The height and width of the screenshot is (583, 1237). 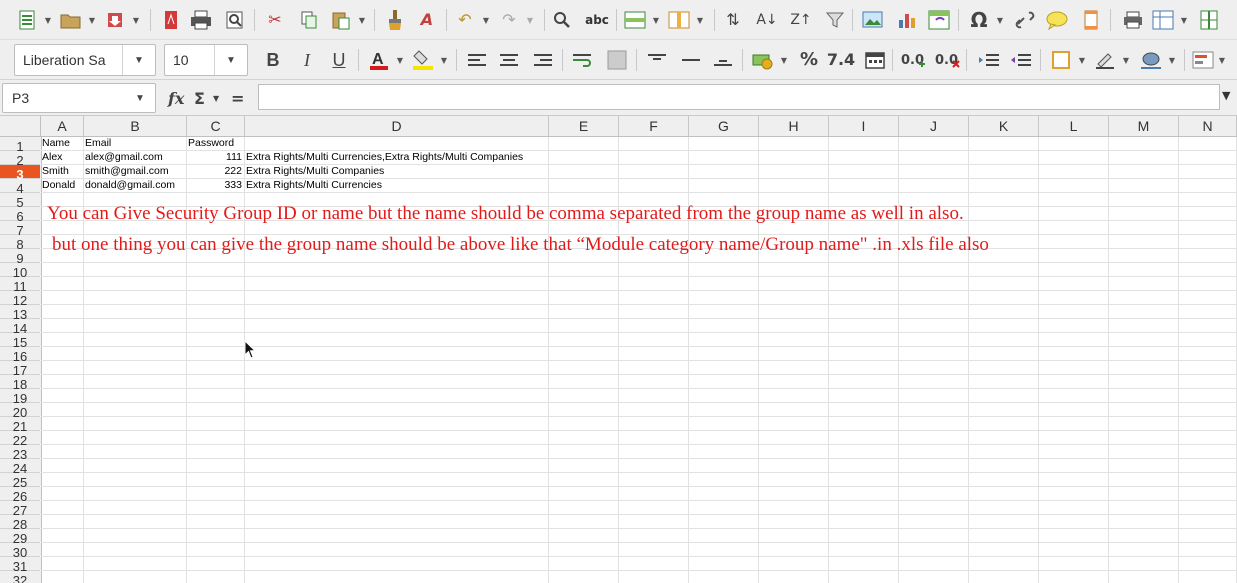 I want to click on row-header-3: 3, so click(x=20, y=173).